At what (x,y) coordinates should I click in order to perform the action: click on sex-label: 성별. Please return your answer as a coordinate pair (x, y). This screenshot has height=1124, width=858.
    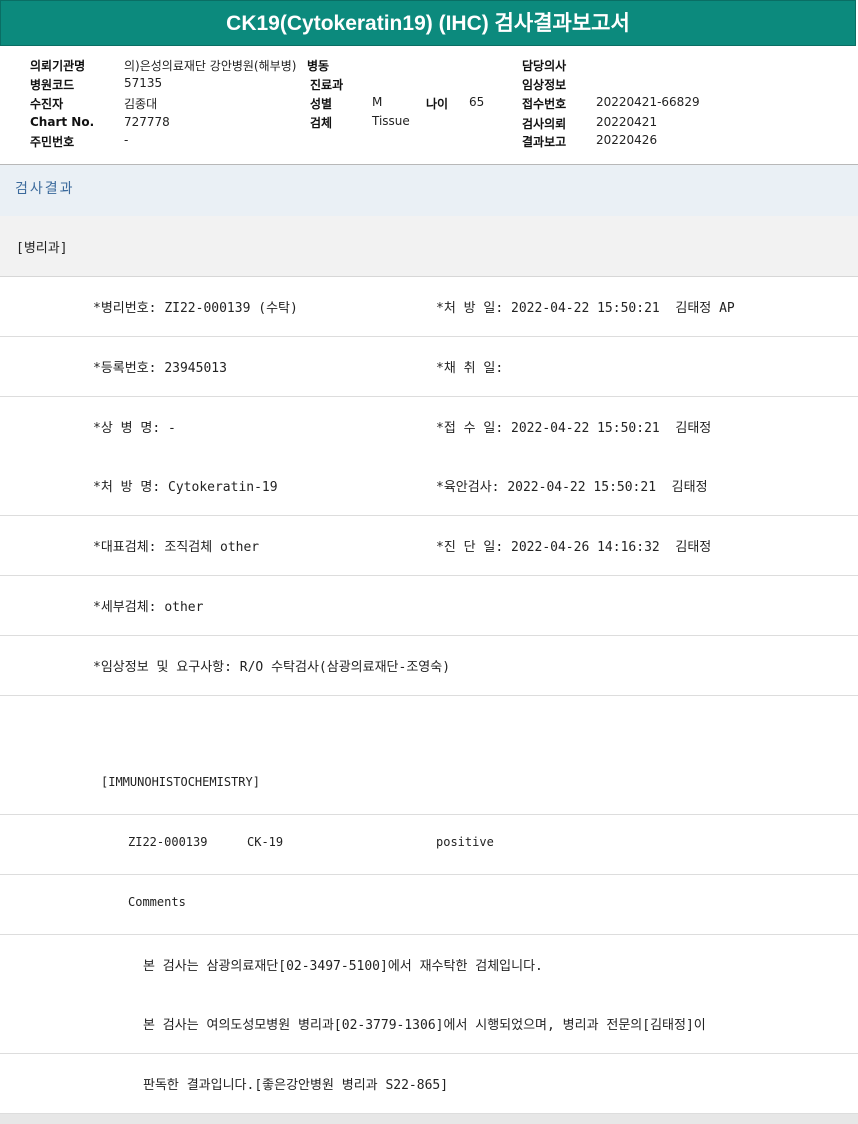
    Looking at the image, I should click on (321, 104).